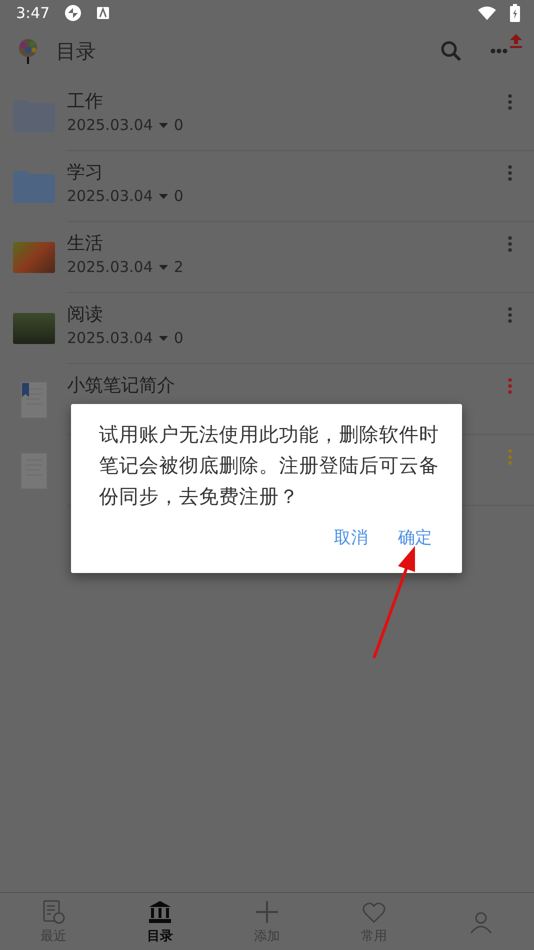 This screenshot has height=950, width=534. I want to click on note-title: 生活, so click(85, 243).